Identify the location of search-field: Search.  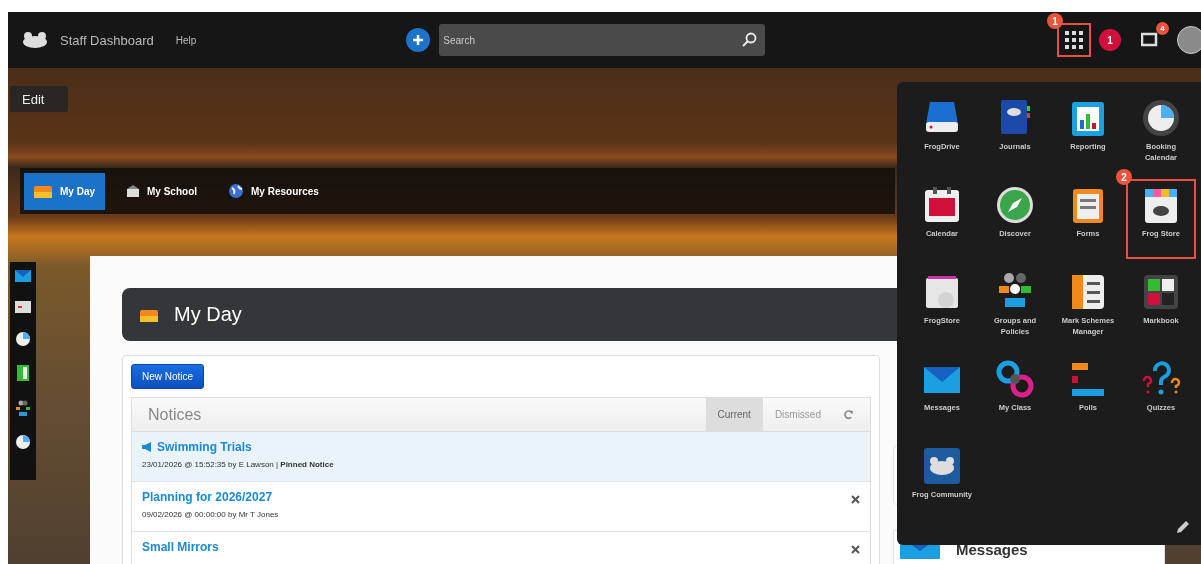
(602, 40).